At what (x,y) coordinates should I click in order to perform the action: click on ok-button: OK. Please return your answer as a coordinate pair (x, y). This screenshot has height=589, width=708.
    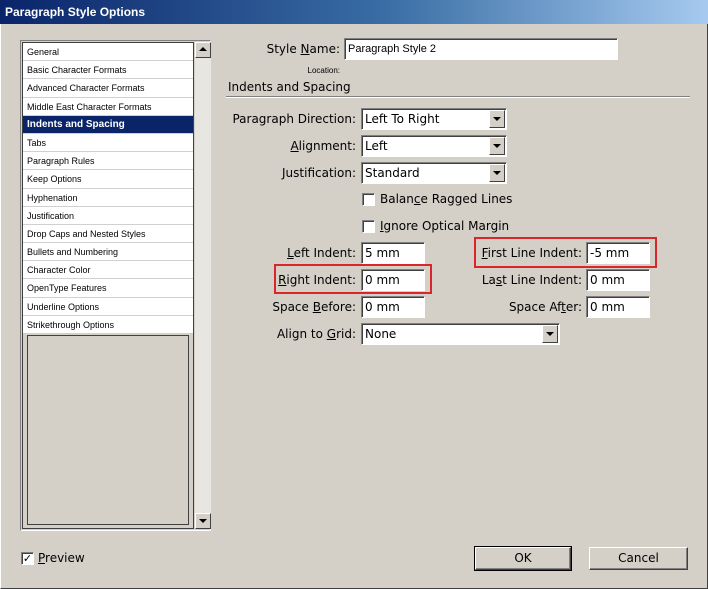
    Looking at the image, I should click on (523, 558).